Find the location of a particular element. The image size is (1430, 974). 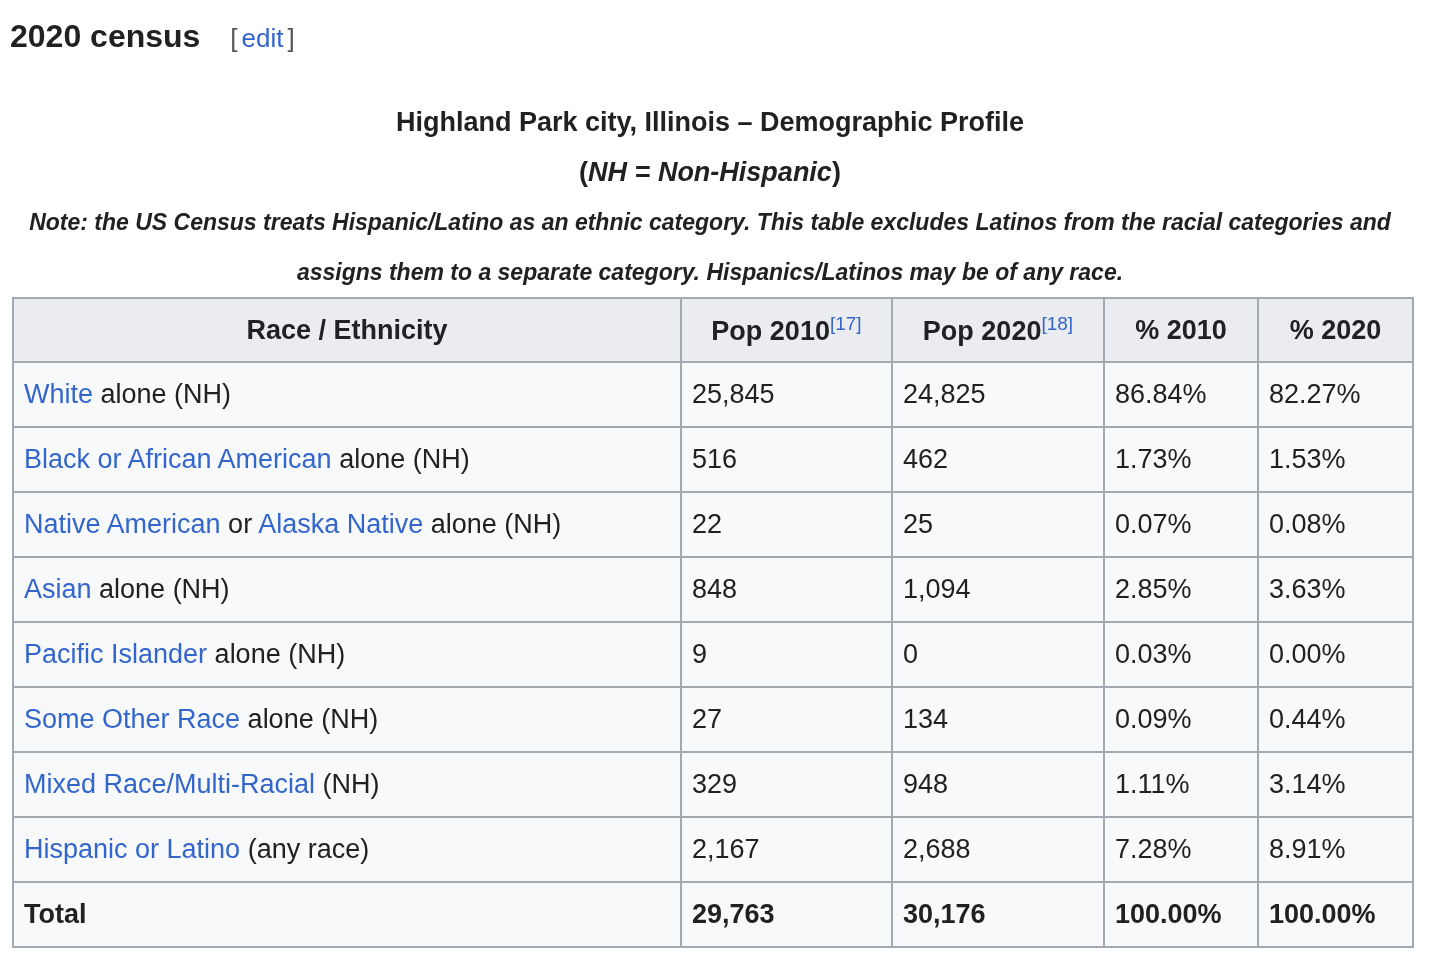

table-cell: 0.44% is located at coordinates (1335, 719).